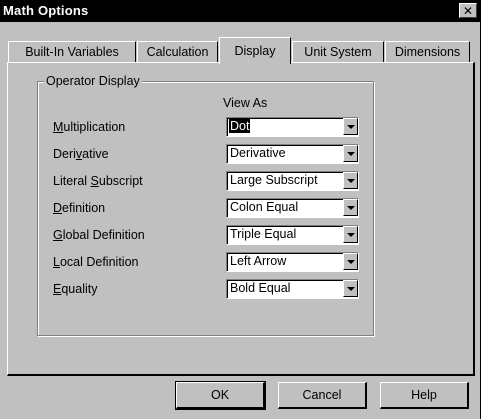 This screenshot has height=419, width=485. I want to click on cancel-label: Cancel, so click(322, 395).